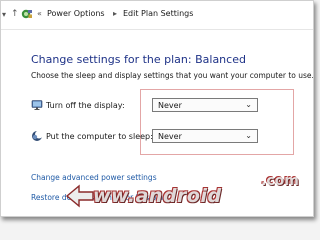 This screenshot has height=240, width=320. Describe the element at coordinates (170, 105) in the screenshot. I see `turn-off-display-value: Never` at that location.